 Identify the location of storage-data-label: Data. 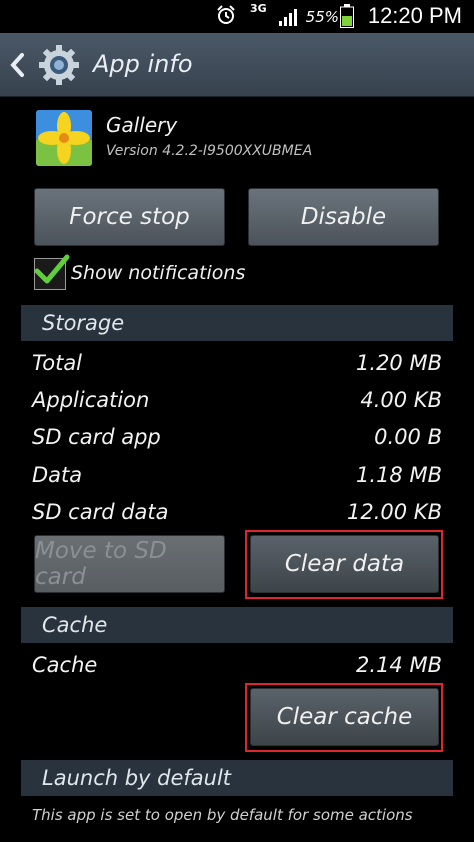
(57, 475).